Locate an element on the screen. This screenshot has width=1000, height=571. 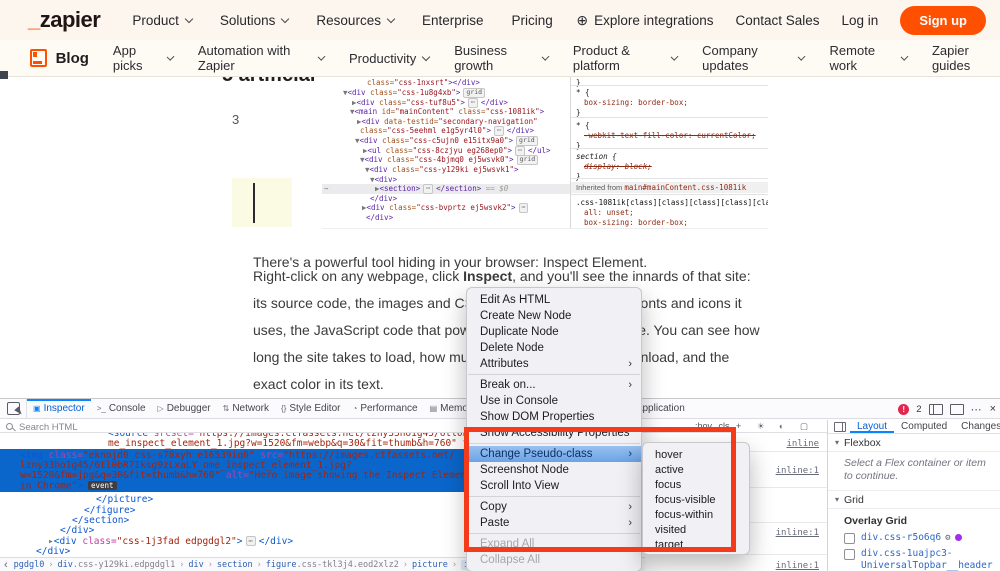
light-theme-icon: ☀ is located at coordinates (761, 426).